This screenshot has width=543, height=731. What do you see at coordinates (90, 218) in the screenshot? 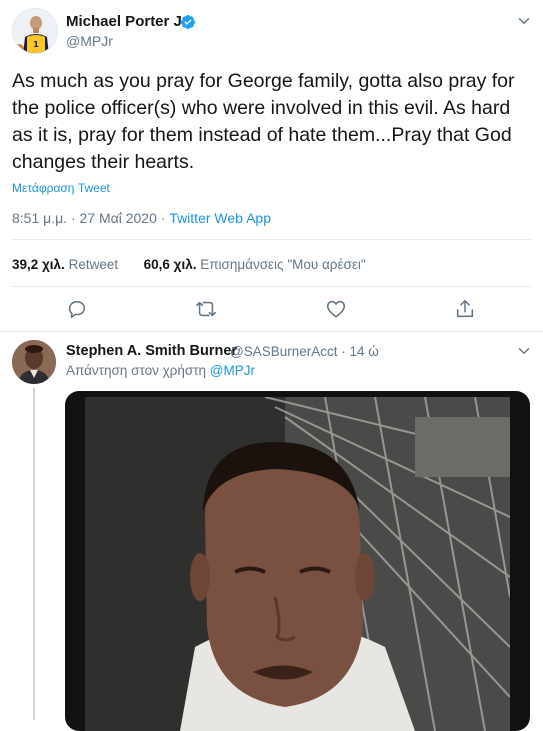
I see `tweet-timestamp: 8:51 μ.μ. · 27 Μαΐ 2020 ·` at bounding box center [90, 218].